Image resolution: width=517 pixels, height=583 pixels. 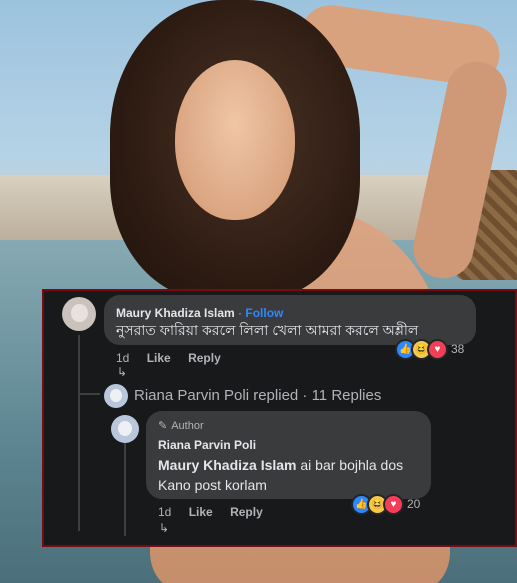 What do you see at coordinates (212, 485) in the screenshot?
I see `reply-text-line2: Kano post korlam` at bounding box center [212, 485].